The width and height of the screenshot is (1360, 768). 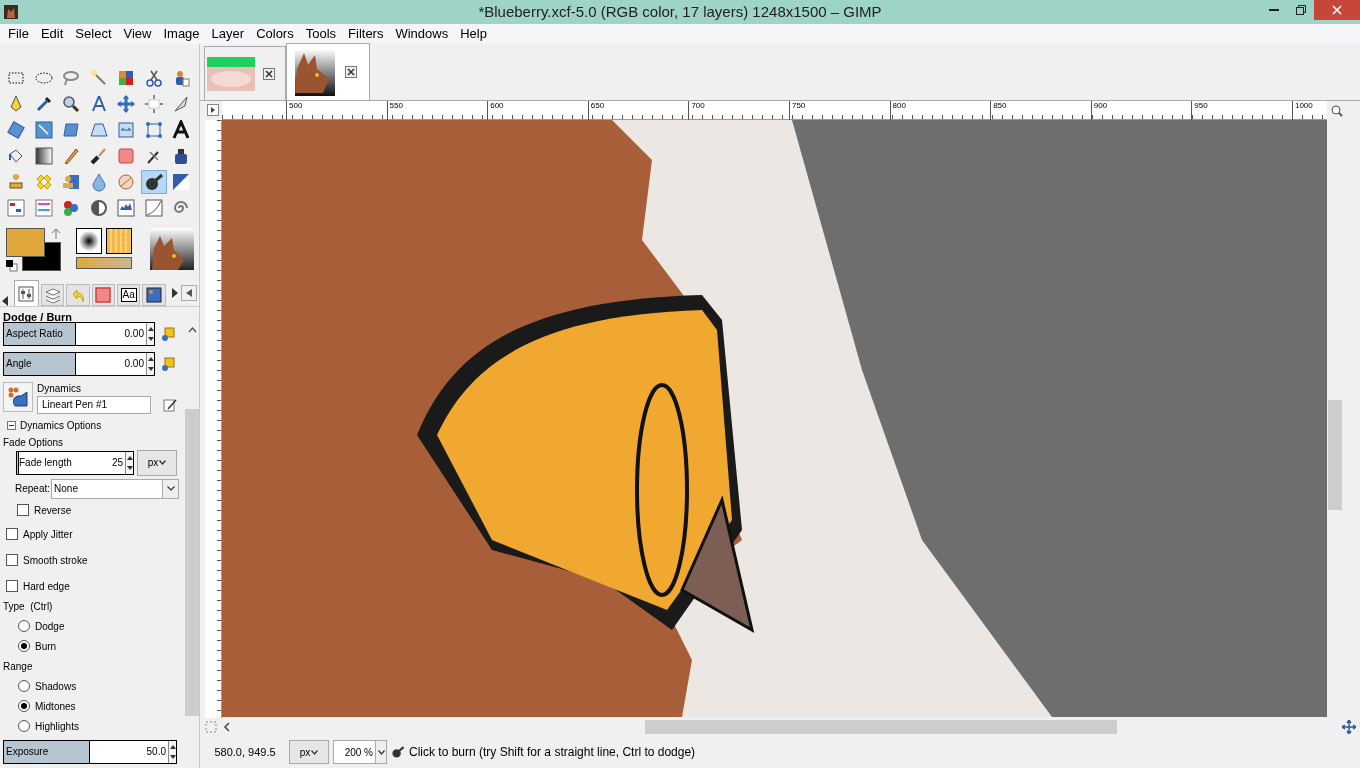 I want to click on field-label: Dynamics, so click(x=59, y=388).